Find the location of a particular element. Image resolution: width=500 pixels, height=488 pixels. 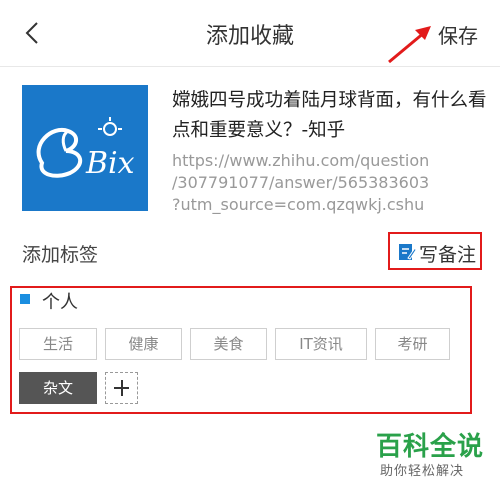

tag-chip: 健康 is located at coordinates (143, 344).